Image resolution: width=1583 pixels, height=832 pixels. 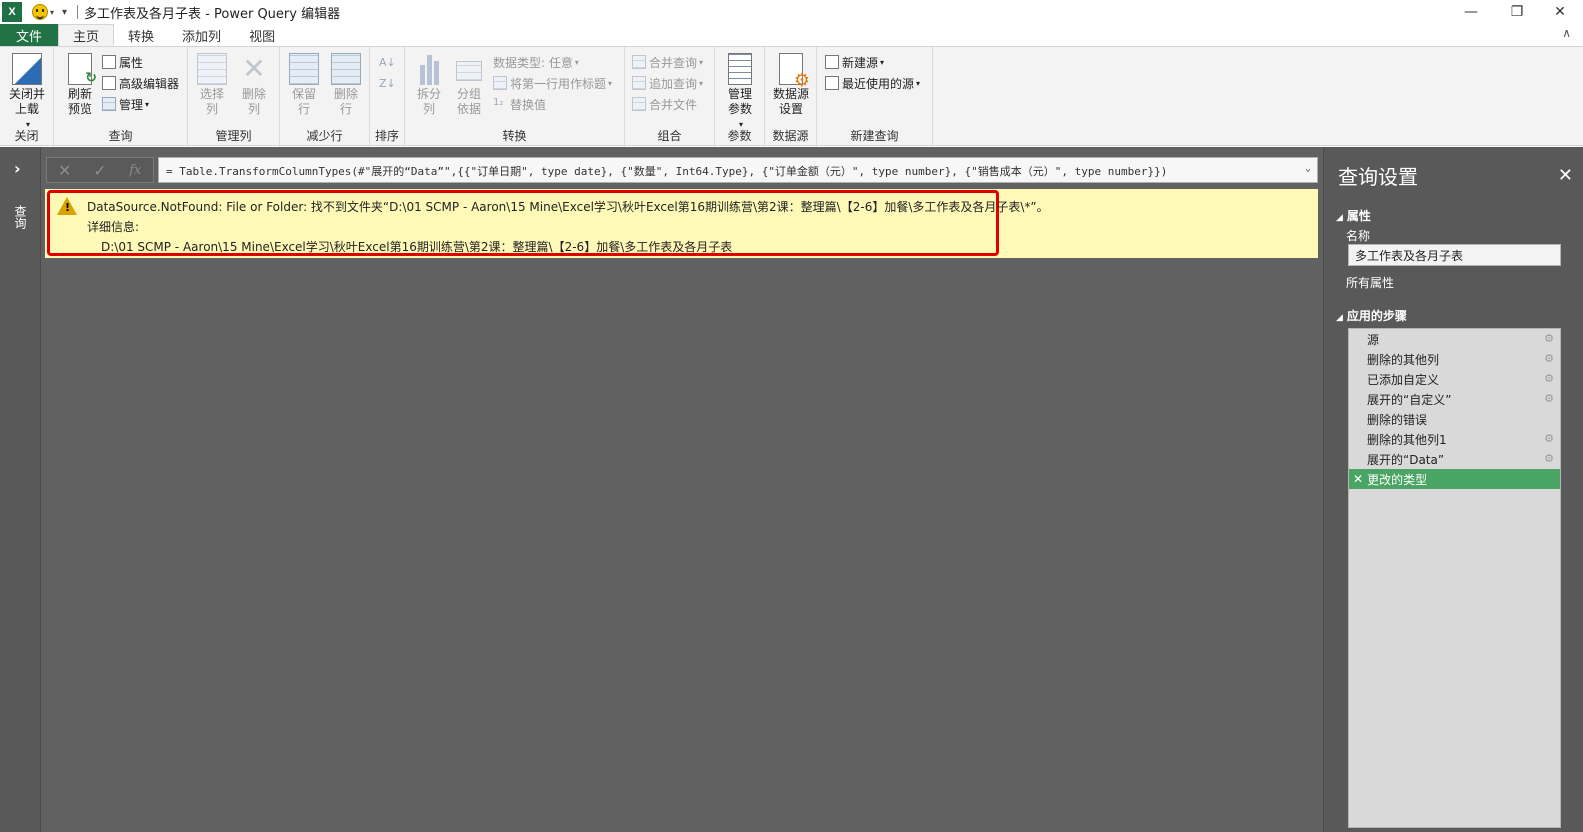 I want to click on recent-sources-button: 最近使用的源 ▾, so click(x=872, y=83).